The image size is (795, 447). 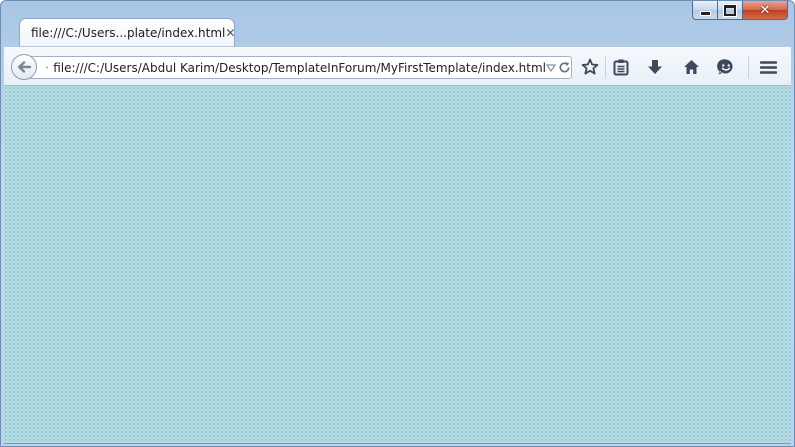 I want to click on hello-icon, so click(x=725, y=67).